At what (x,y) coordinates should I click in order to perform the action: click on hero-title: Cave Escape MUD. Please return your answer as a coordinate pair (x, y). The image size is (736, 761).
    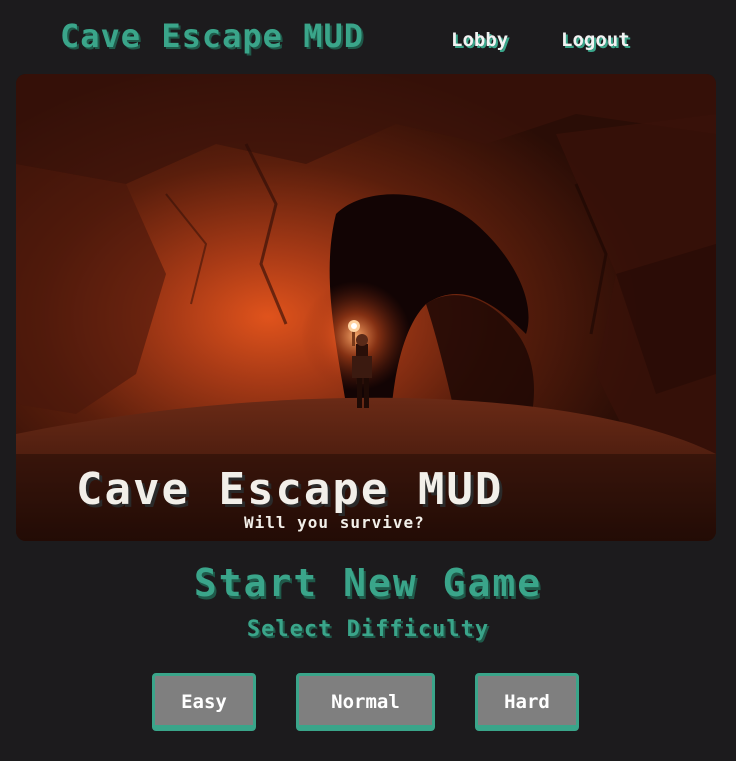
    Looking at the image, I should click on (290, 489).